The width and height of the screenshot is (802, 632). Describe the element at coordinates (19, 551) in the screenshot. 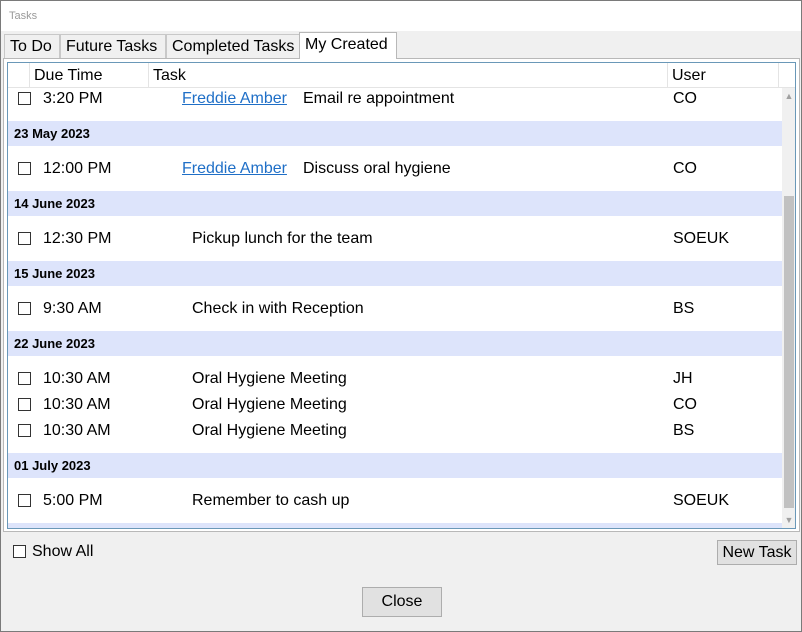

I see `show-all-checkbox` at that location.